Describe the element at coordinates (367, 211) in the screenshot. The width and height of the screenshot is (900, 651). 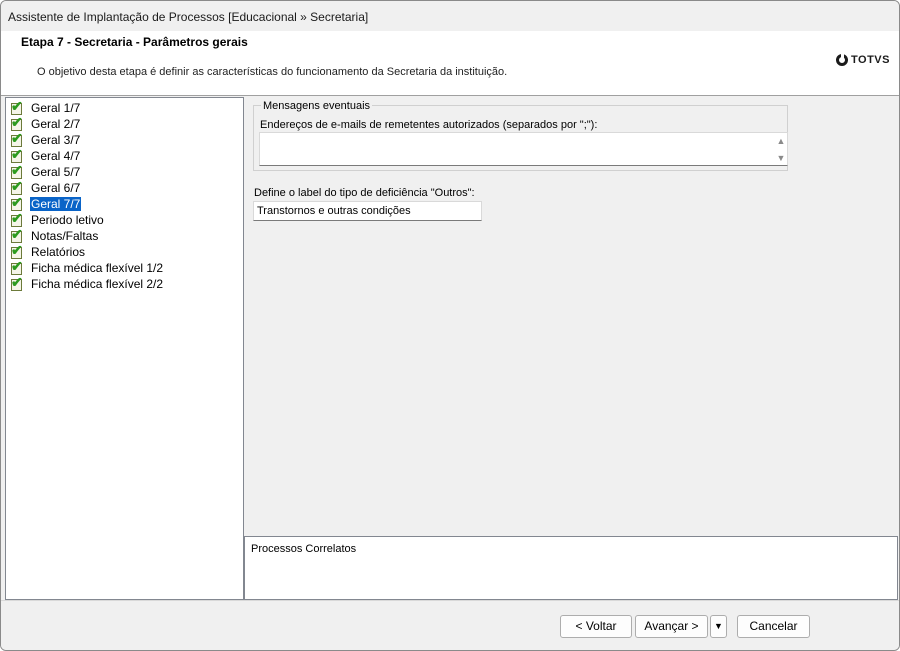
I see `deficiency-input` at that location.